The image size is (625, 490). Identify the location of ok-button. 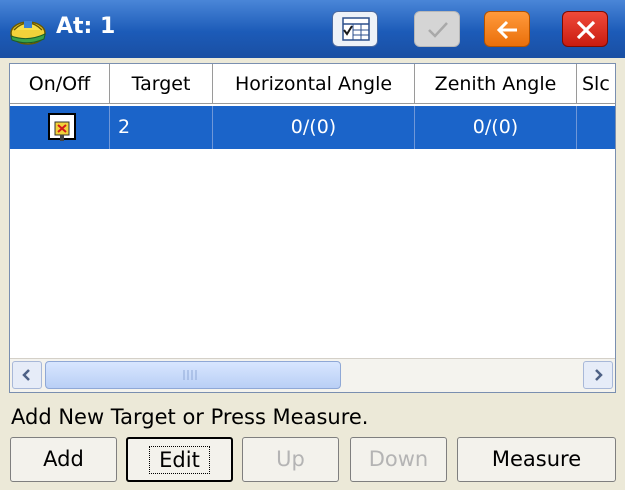
(437, 29).